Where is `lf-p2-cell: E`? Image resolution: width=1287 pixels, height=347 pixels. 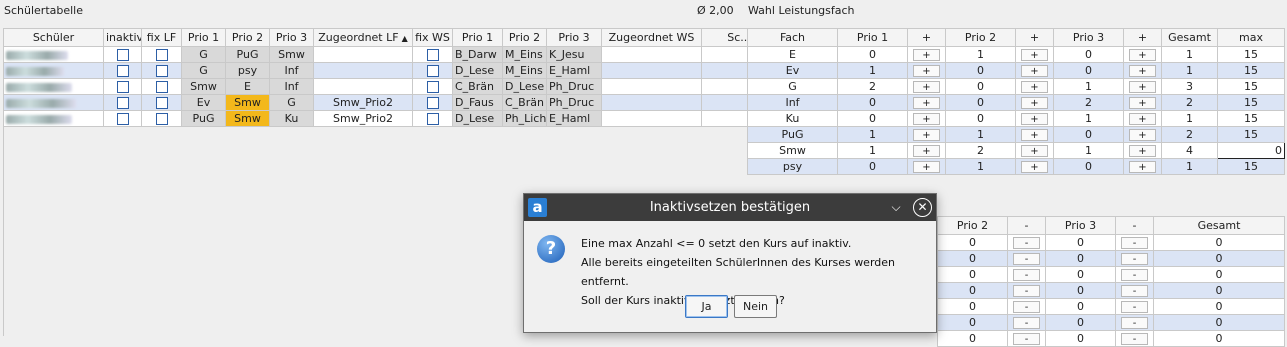 lf-p2-cell: E is located at coordinates (247, 86).